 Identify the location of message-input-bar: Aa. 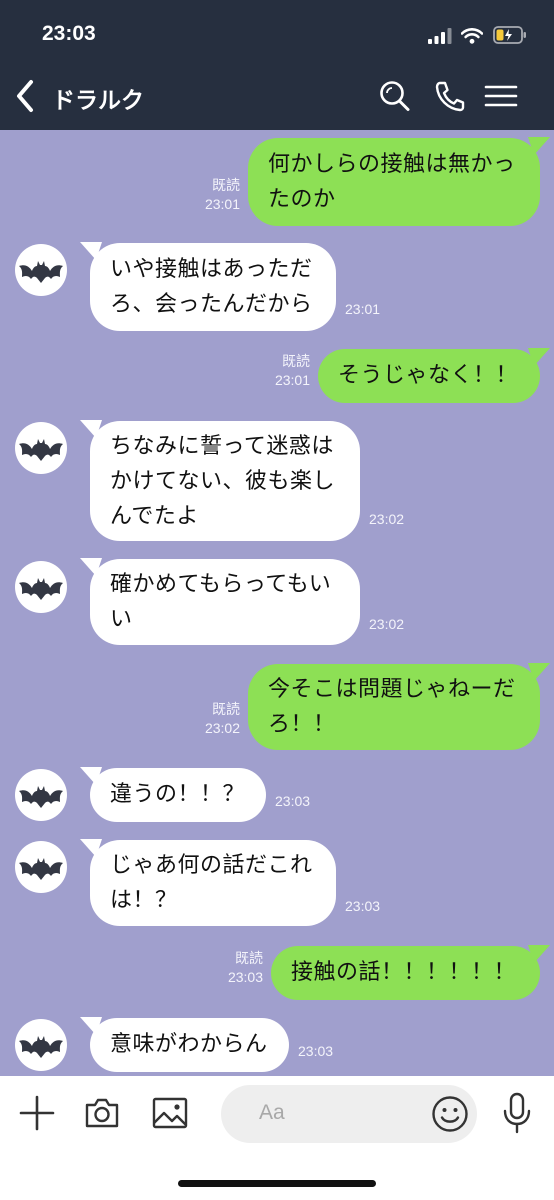
(277, 1138).